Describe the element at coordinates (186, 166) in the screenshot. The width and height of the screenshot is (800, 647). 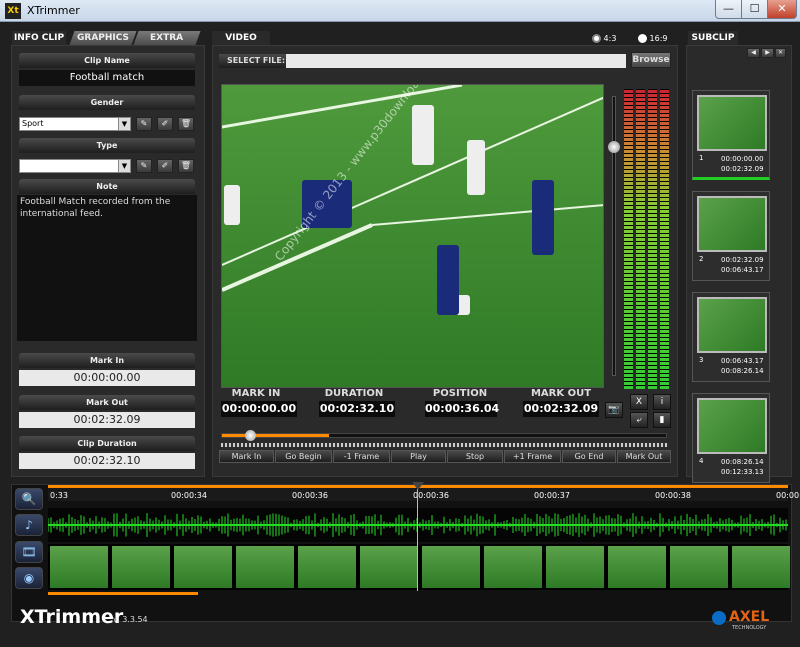
I see `type-delete-button: 🗑` at that location.